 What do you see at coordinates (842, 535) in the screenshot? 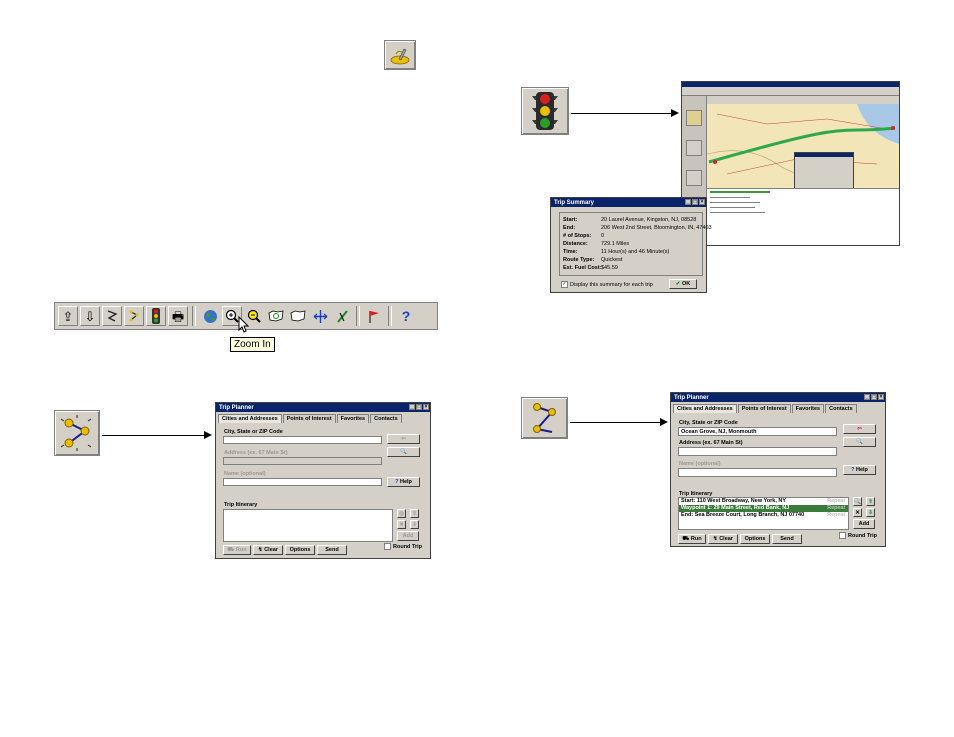
I see `checkbox-box` at bounding box center [842, 535].